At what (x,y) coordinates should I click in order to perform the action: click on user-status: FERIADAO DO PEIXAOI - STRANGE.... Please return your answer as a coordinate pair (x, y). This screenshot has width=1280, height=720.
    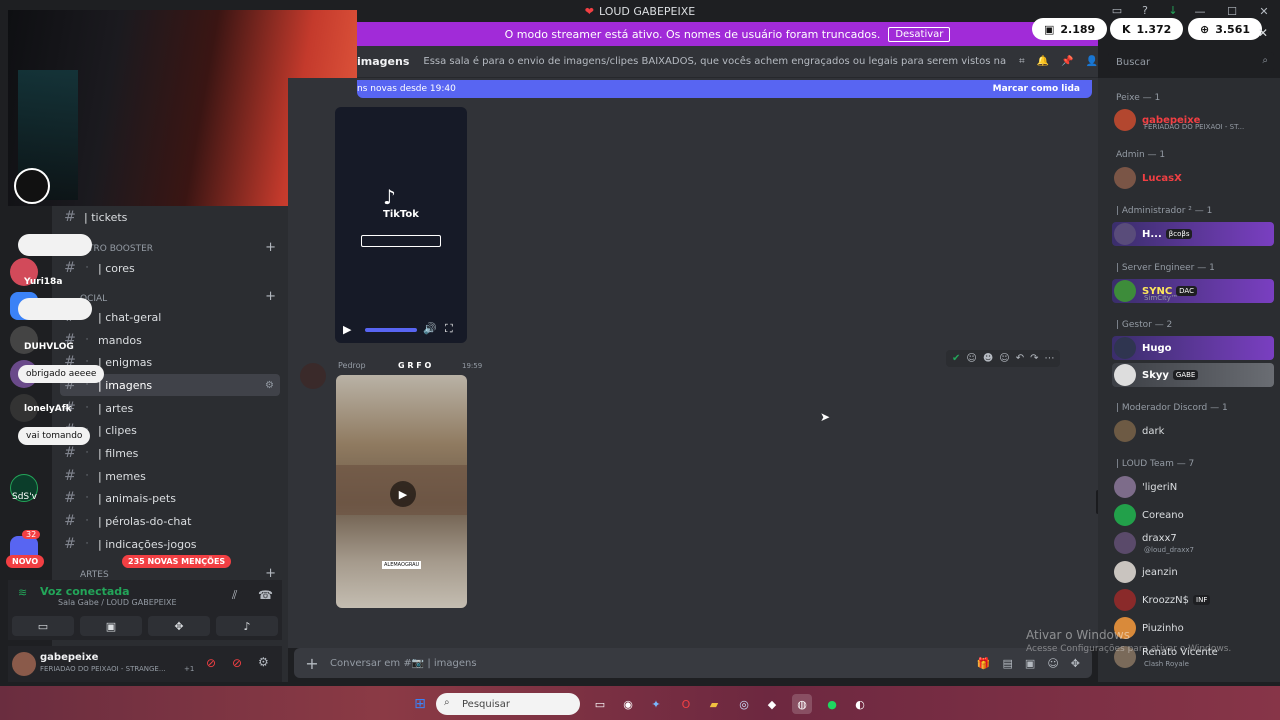
    Looking at the image, I should click on (103, 669).